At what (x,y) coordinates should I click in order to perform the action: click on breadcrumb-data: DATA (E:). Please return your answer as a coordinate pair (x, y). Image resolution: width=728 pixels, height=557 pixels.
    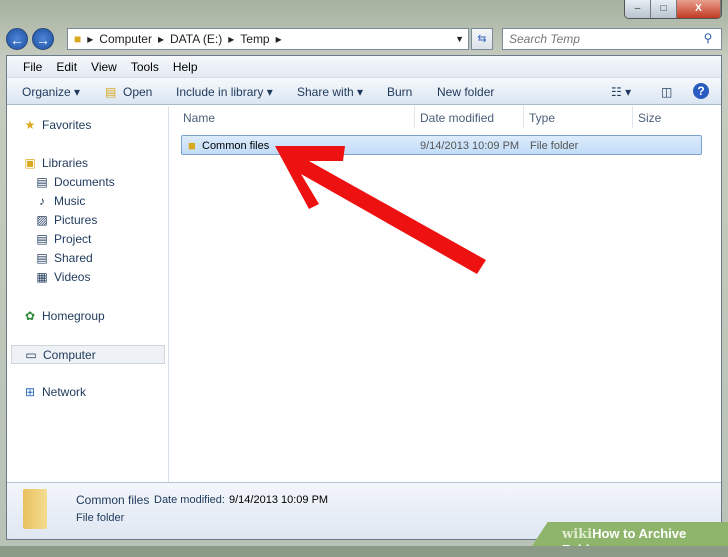
    Looking at the image, I should click on (196, 39).